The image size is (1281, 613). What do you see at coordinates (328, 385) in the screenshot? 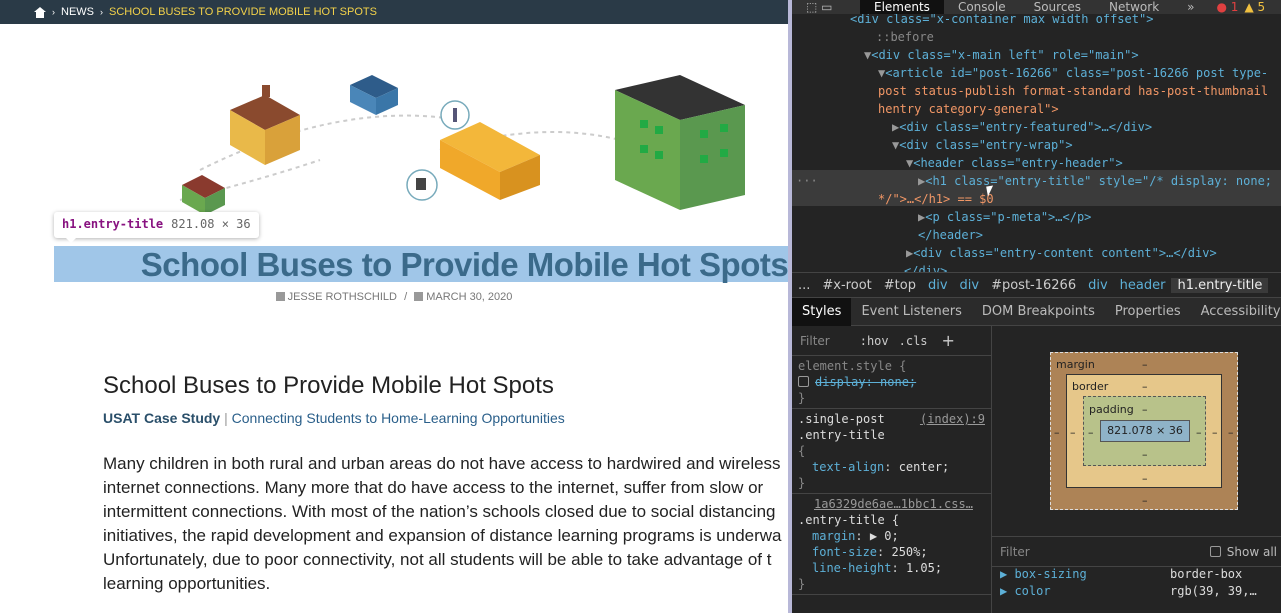
I see `article-heading: School Buses to Provide Mobile Hot Spots` at bounding box center [328, 385].